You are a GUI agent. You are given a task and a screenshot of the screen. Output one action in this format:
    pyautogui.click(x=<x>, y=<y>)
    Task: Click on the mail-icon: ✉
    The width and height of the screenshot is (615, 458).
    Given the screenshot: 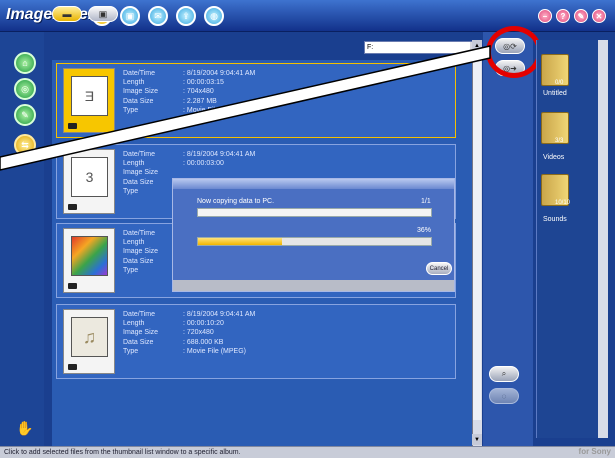 What is the action you would take?
    pyautogui.click(x=158, y=16)
    